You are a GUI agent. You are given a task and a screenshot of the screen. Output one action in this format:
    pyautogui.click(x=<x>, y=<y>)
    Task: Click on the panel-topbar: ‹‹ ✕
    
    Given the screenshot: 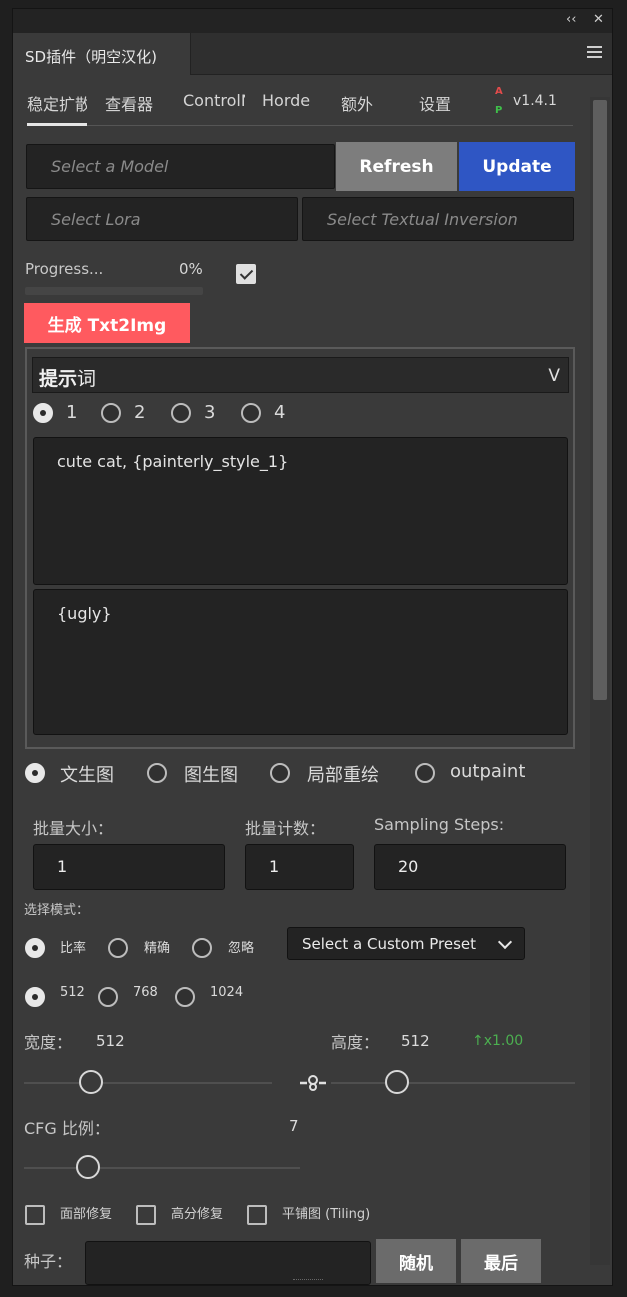 What is the action you would take?
    pyautogui.click(x=312, y=21)
    